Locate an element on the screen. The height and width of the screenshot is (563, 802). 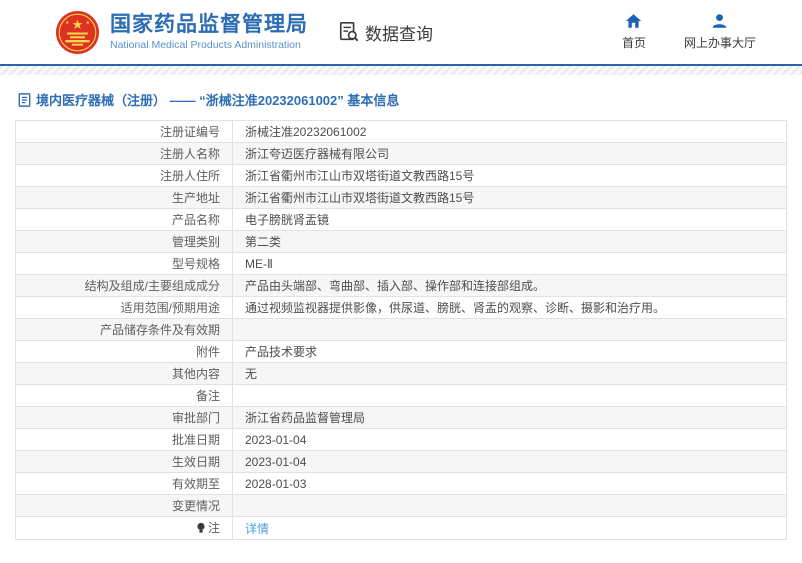
table-row: 注 详情 is located at coordinates (401, 528).